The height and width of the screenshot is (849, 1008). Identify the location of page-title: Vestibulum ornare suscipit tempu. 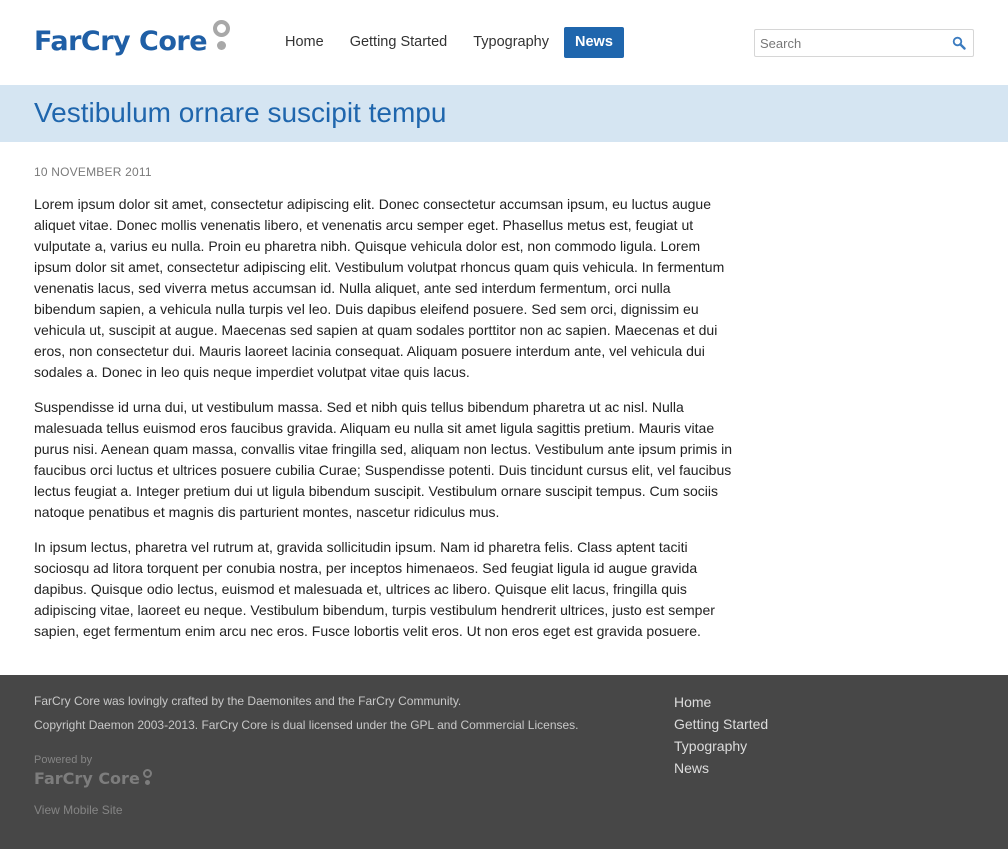
(240, 112).